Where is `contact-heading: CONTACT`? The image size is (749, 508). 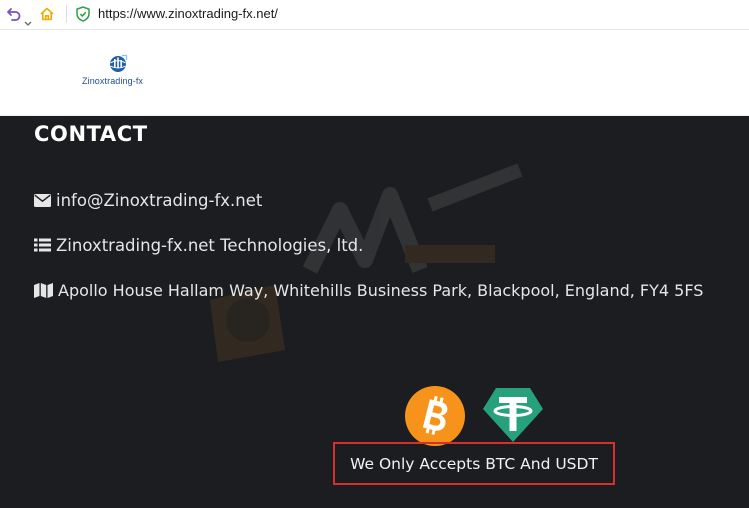 contact-heading: CONTACT is located at coordinates (91, 134).